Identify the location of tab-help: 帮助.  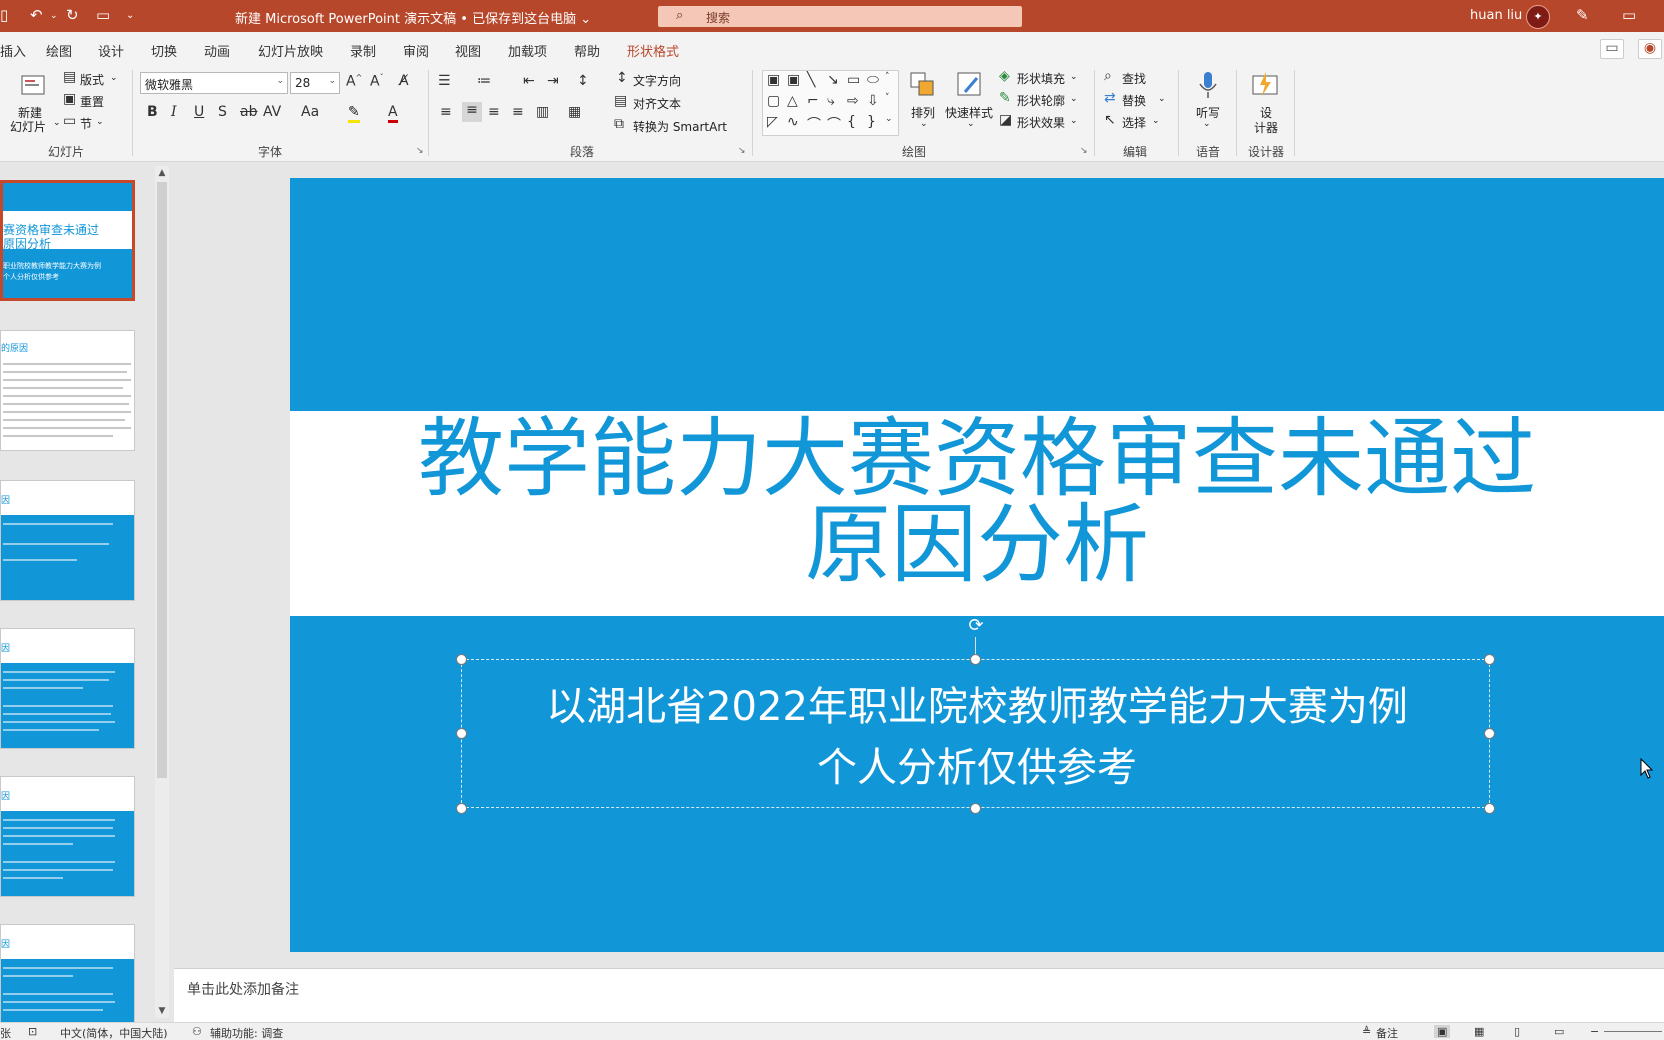
(587, 50).